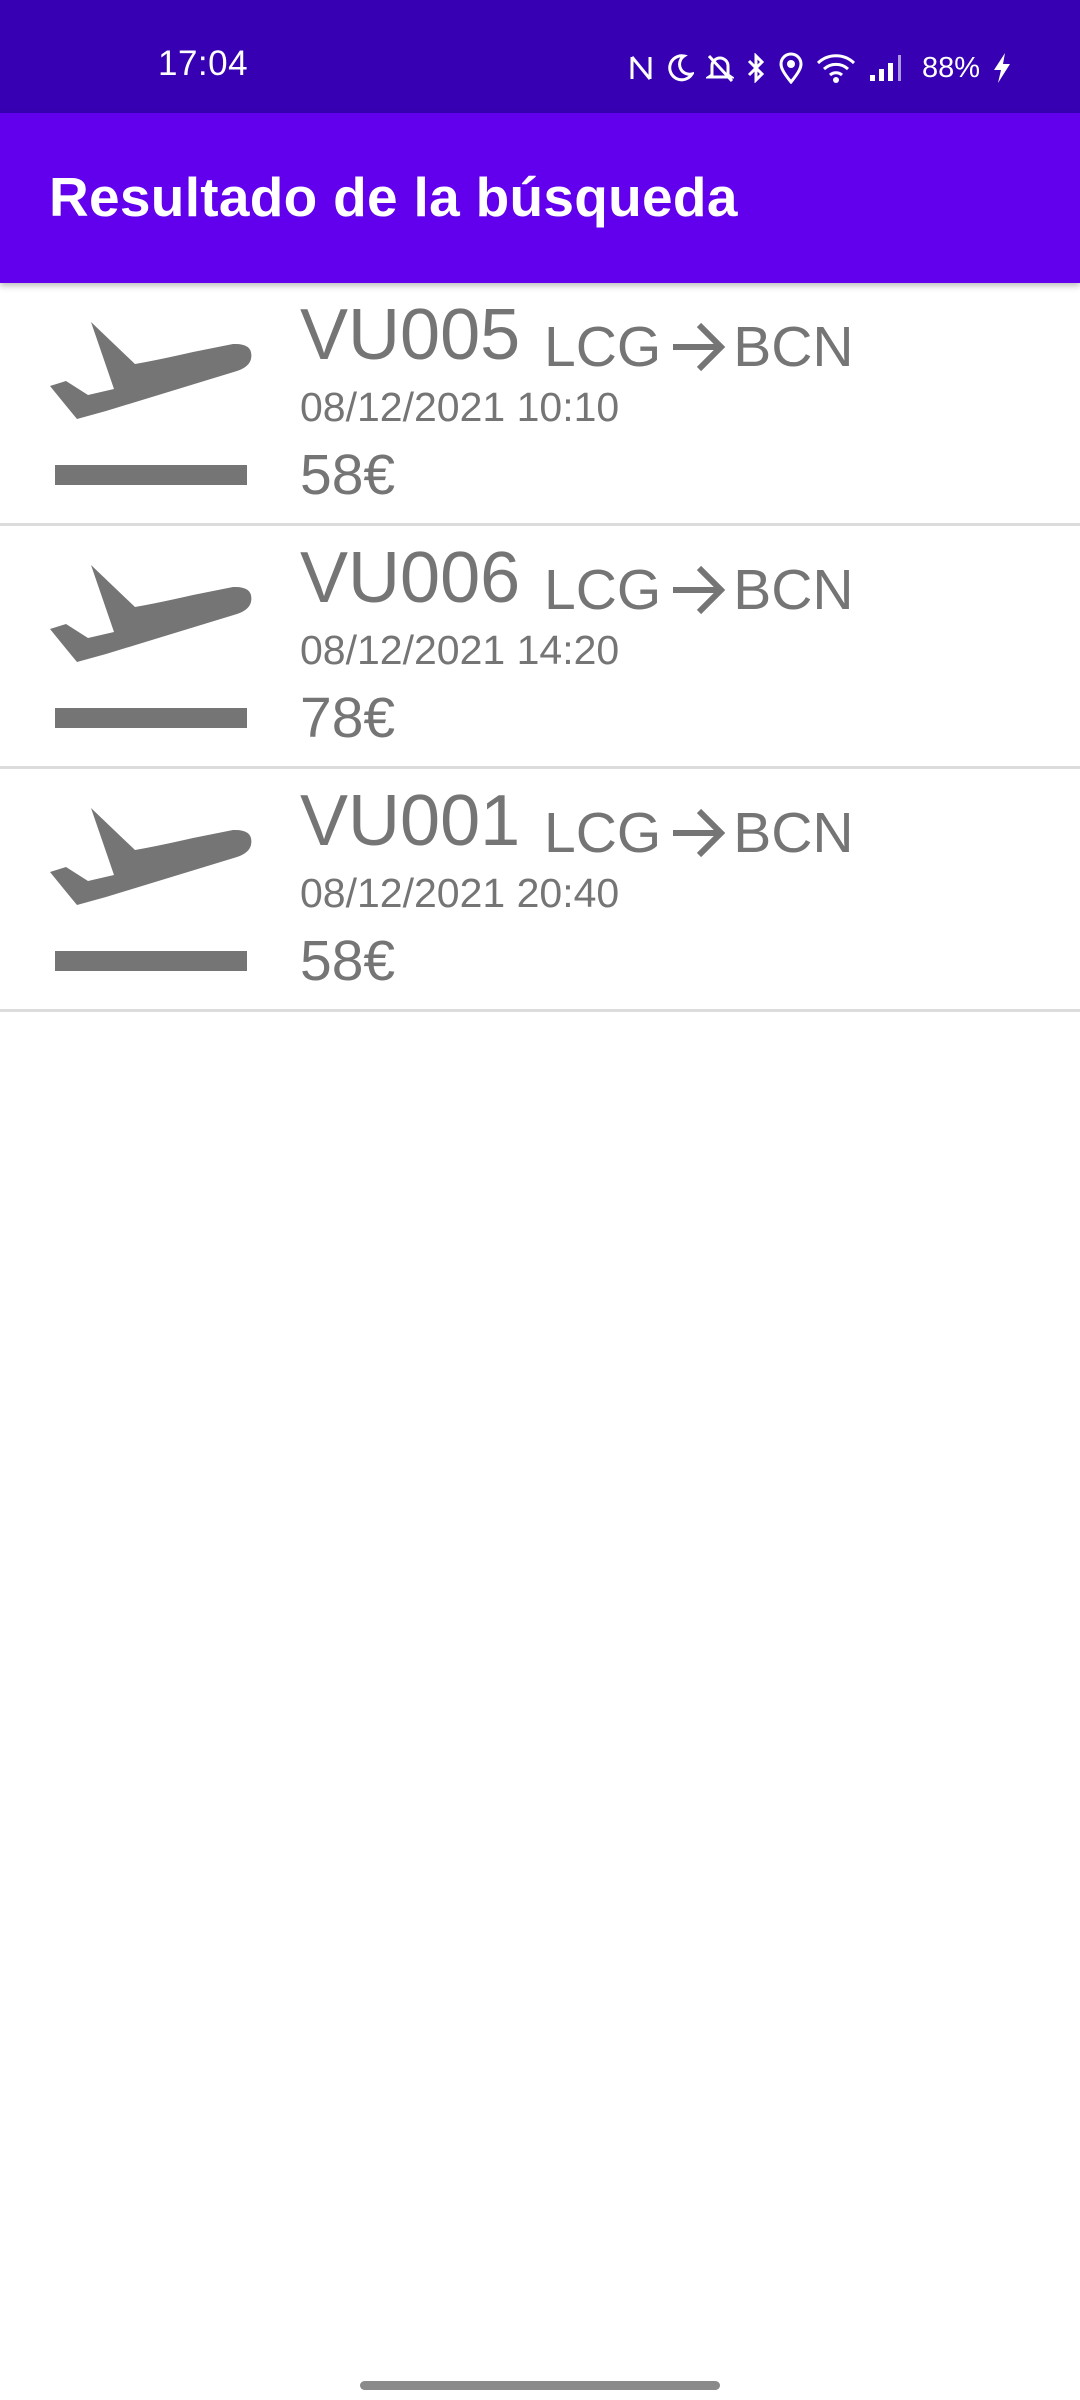 This screenshot has width=1080, height=2400. Describe the element at coordinates (756, 68) in the screenshot. I see `bluetooth-icon` at that location.